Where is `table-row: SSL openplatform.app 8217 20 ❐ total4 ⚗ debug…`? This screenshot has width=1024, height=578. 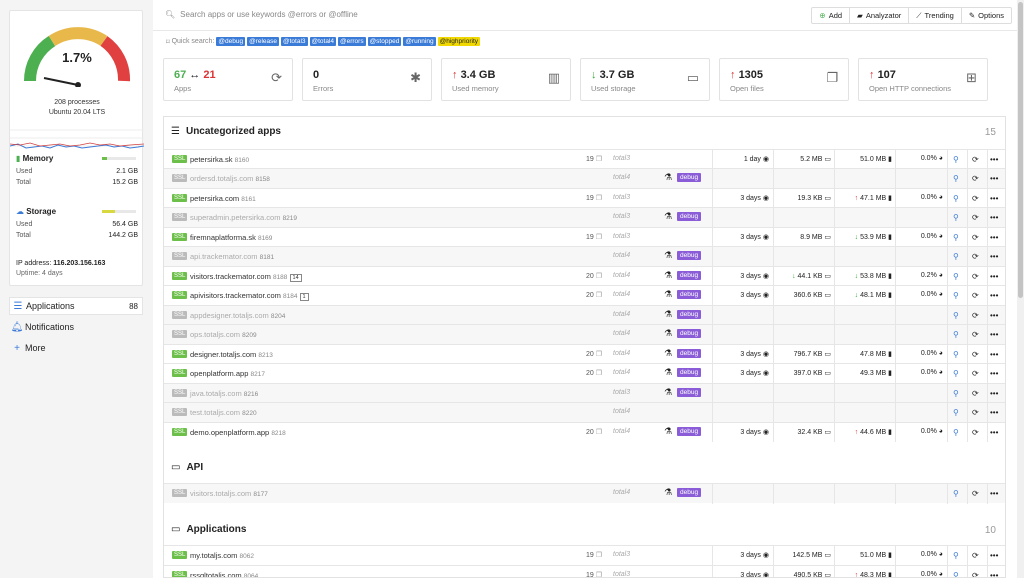
table-row: SSL openplatform.app 8217 20 ❐ total4 ⚗ debug… is located at coordinates (584, 373).